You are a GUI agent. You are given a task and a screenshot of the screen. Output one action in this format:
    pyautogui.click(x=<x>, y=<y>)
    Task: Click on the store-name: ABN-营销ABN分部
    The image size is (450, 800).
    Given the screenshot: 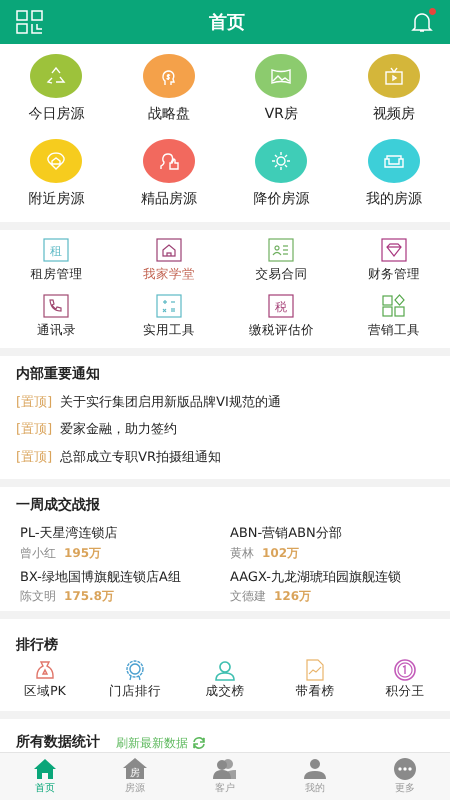 What is the action you would take?
    pyautogui.click(x=286, y=534)
    